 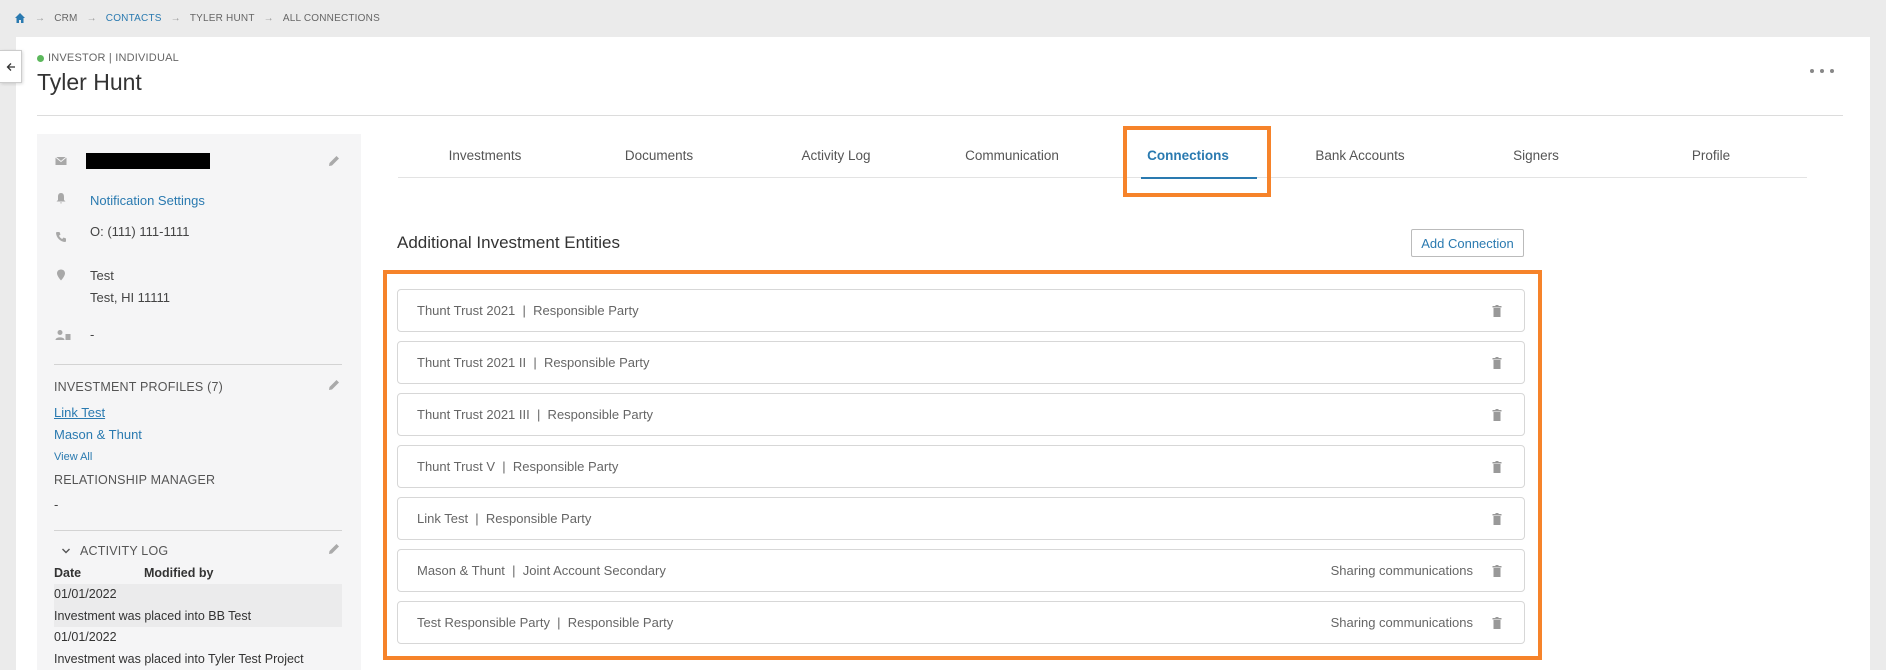 What do you see at coordinates (961, 414) in the screenshot?
I see `connection-item: Thunt Trust 2021 III | Responsible Party` at bounding box center [961, 414].